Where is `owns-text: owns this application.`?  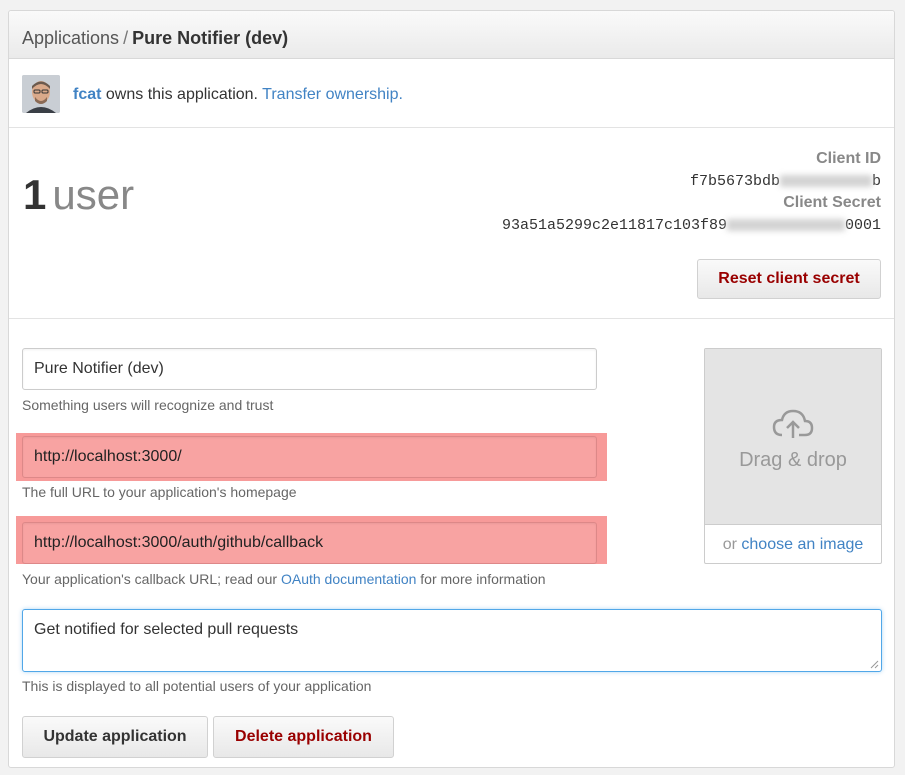 owns-text: owns this application. is located at coordinates (181, 94).